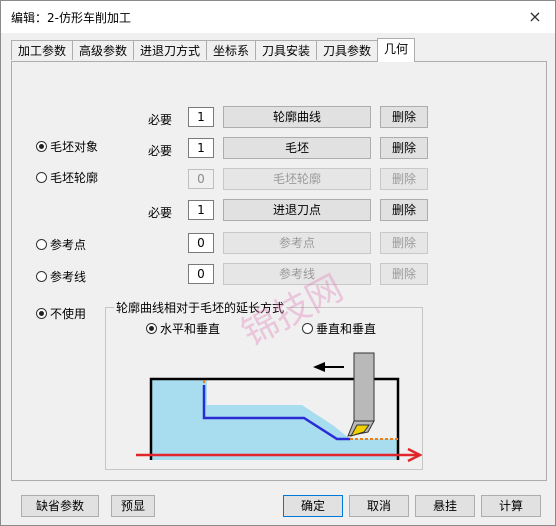 The height and width of the screenshot is (526, 556). I want to click on radio-label: 参考点, so click(68, 245).